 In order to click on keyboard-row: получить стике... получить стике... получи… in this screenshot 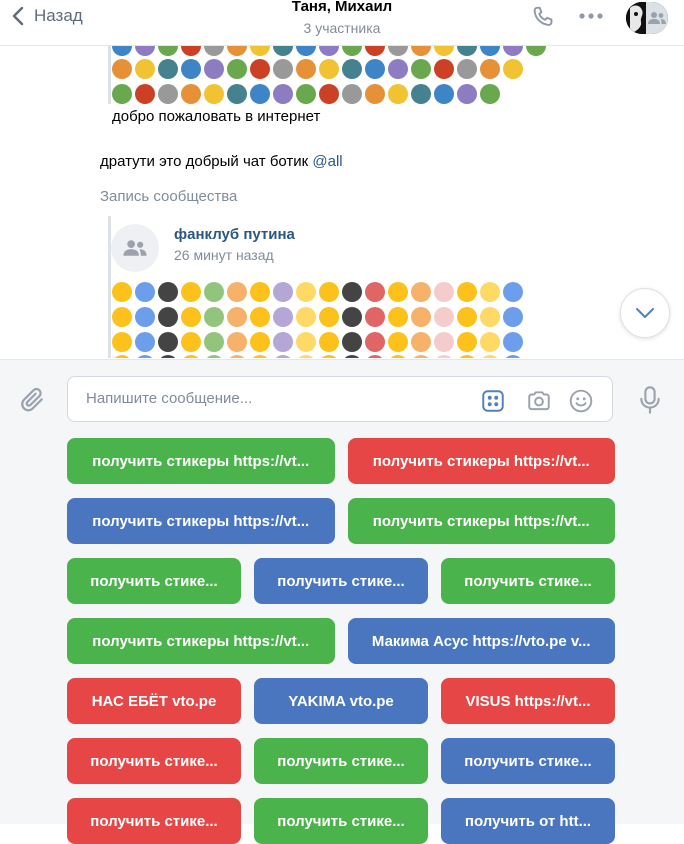, I will do `click(341, 581)`.